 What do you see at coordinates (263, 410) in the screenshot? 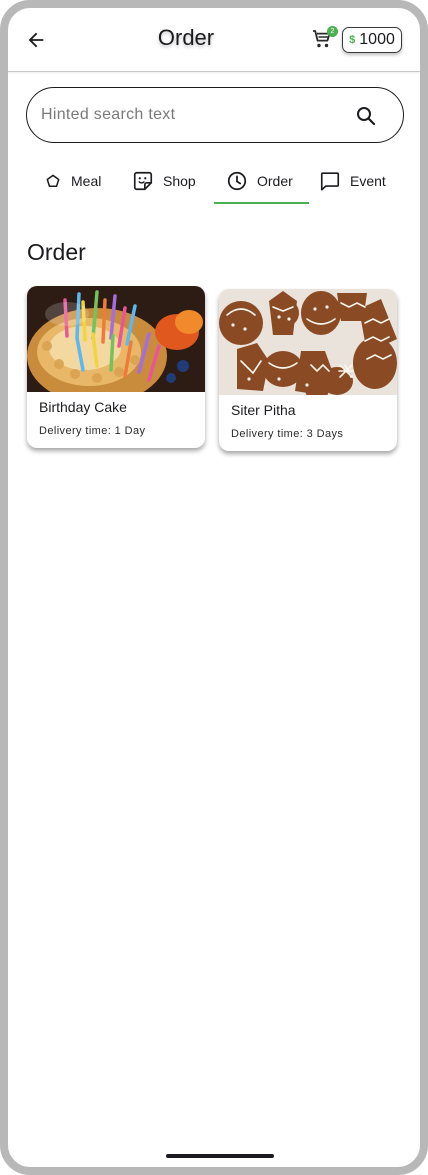
I see `order-name: Siter Pitha` at bounding box center [263, 410].